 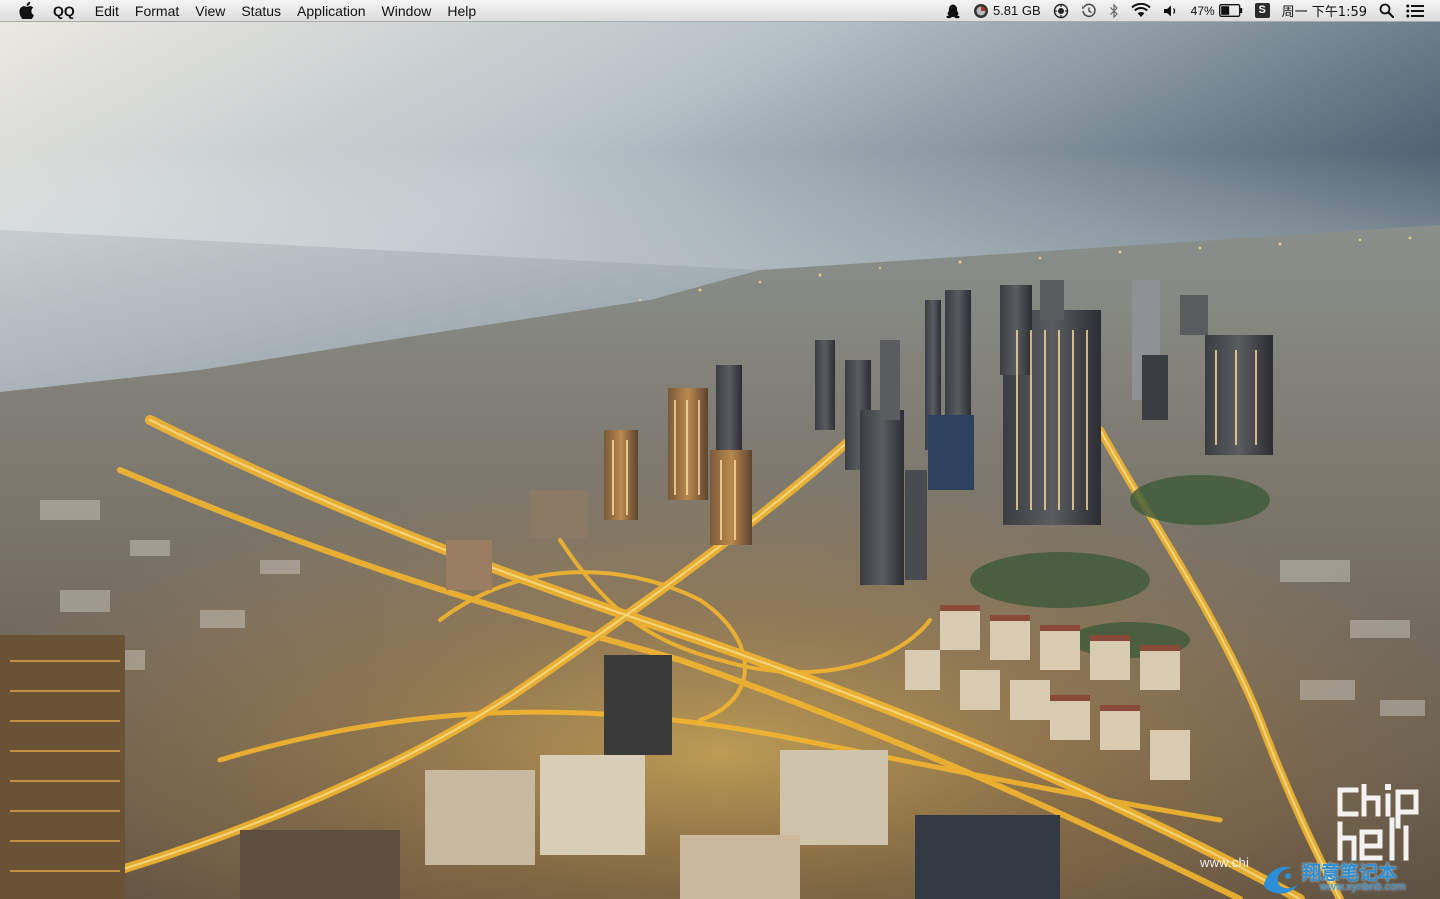 What do you see at coordinates (1230, 10) in the screenshot?
I see `battery-icon` at bounding box center [1230, 10].